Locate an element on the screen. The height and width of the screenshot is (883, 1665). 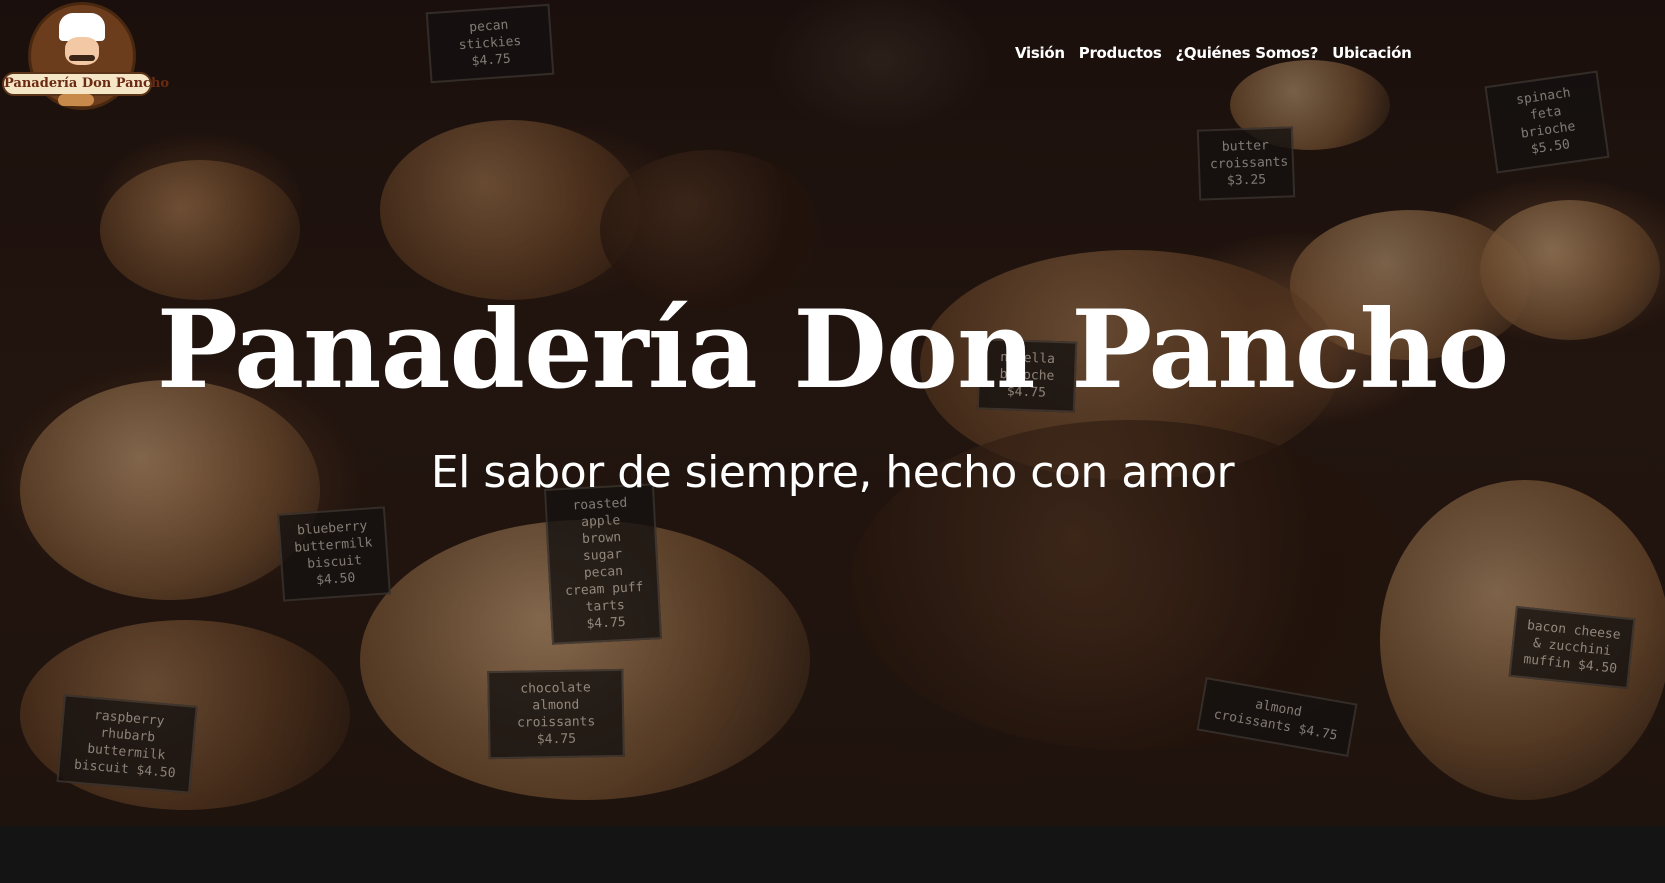
nav-link-quienes-somos: ¿Quiénes Somos? is located at coordinates (1246, 53).